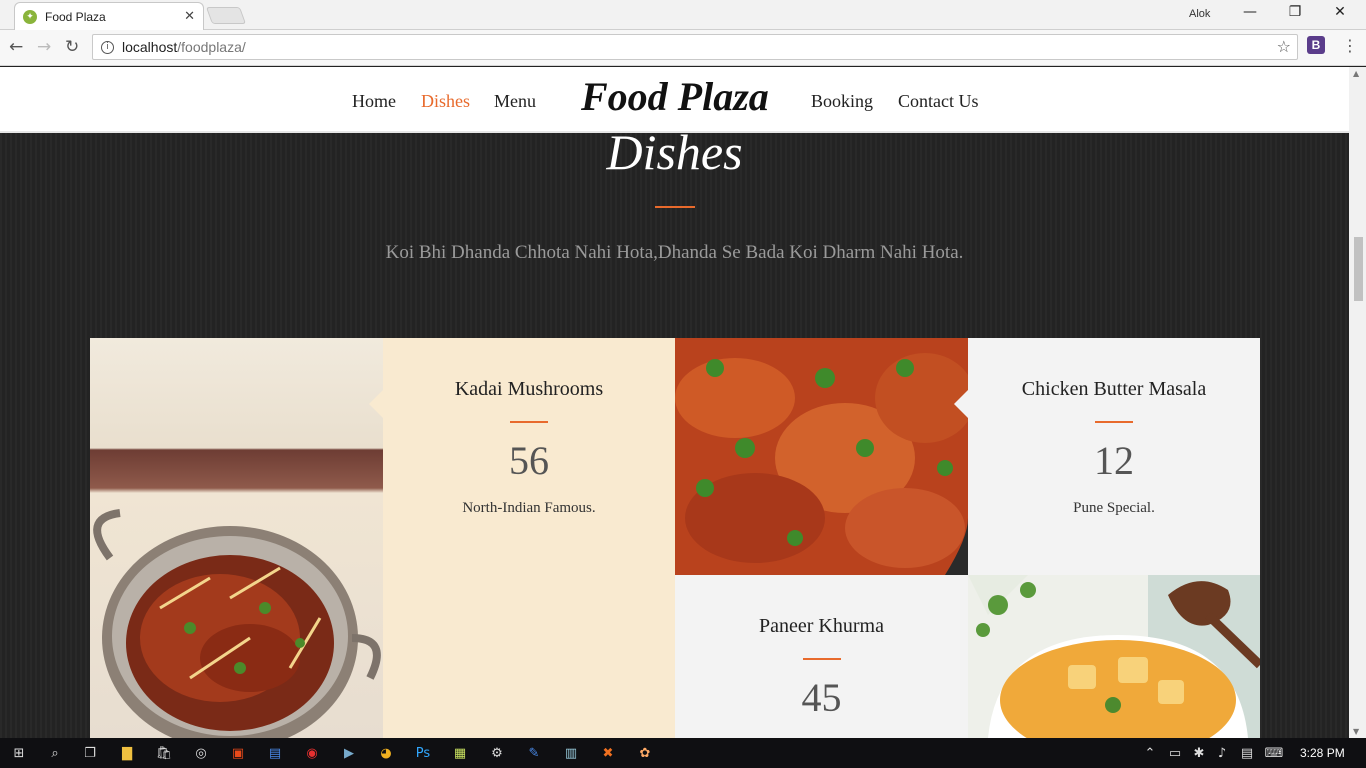  Describe the element at coordinates (55, 753) in the screenshot. I see `search-icon: ⌕` at that location.